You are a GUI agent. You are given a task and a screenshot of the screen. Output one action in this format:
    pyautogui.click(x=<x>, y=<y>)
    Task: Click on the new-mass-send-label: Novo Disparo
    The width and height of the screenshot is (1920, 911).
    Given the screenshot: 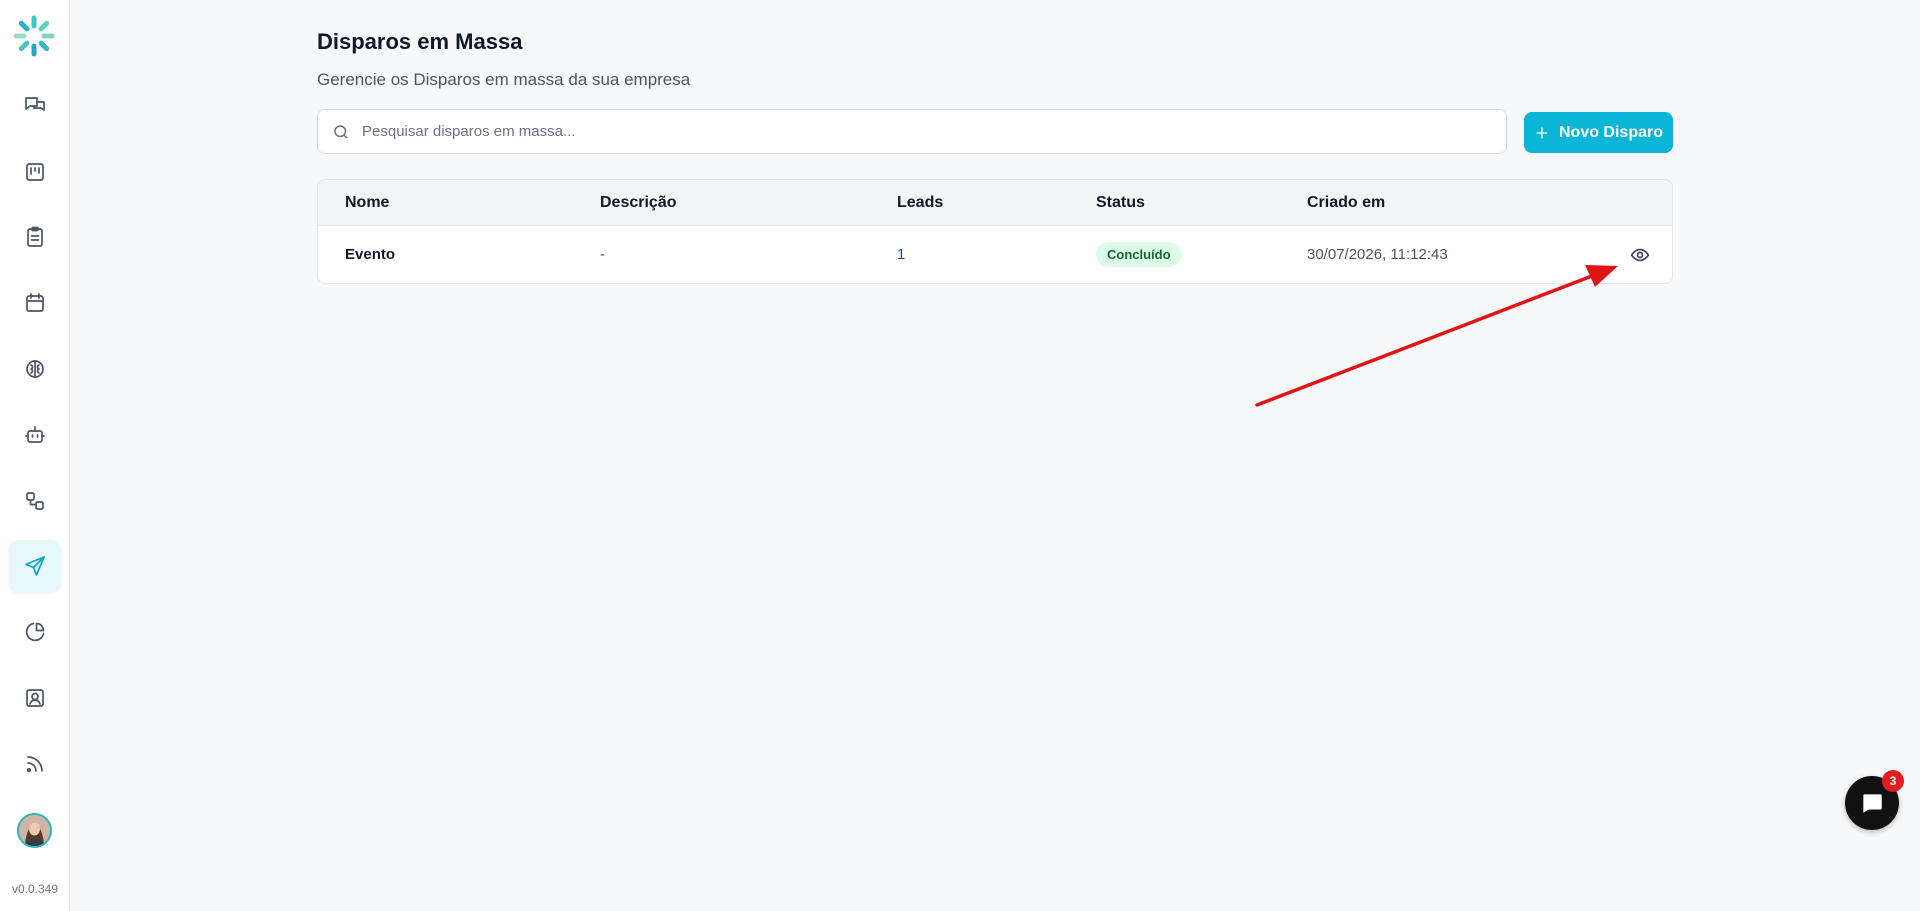 What is the action you would take?
    pyautogui.click(x=1610, y=132)
    